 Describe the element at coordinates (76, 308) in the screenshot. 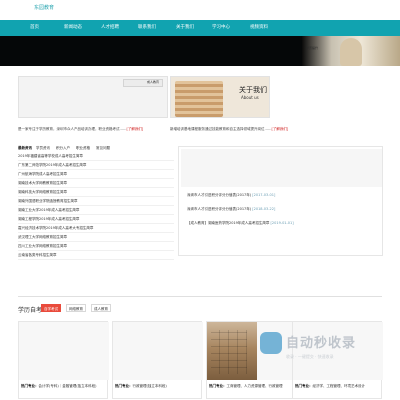

I see `tab-online-education: 网络教育` at that location.